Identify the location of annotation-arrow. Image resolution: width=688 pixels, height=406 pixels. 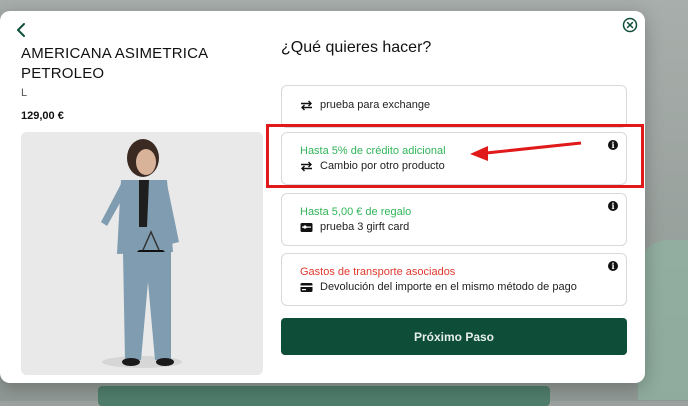
(526, 151).